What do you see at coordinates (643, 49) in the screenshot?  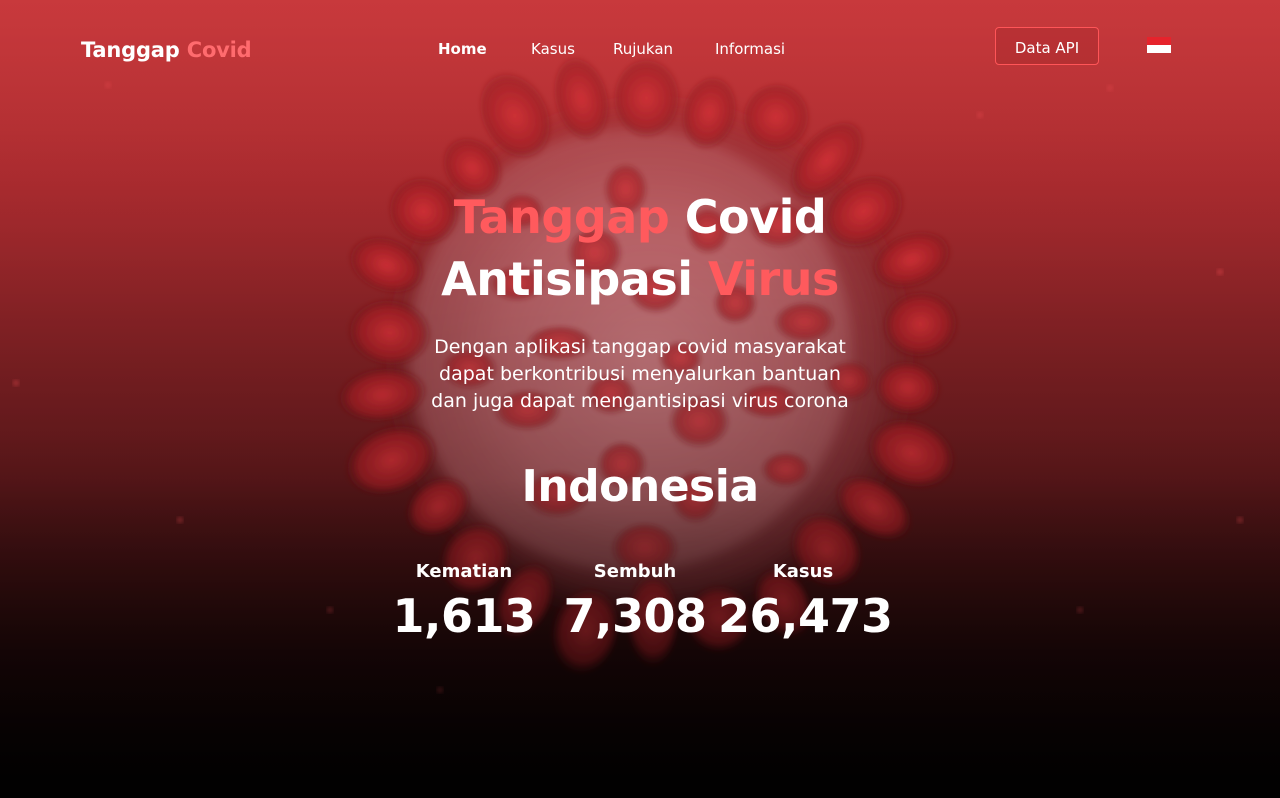 I see `nav-item-rujukan: Rujukan` at bounding box center [643, 49].